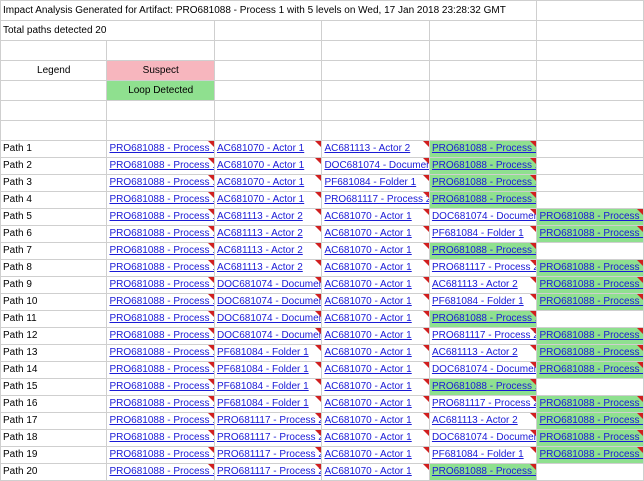 The image size is (644, 481). I want to click on artifact-cell: PRO681088 - Process 1, so click(160, 200).